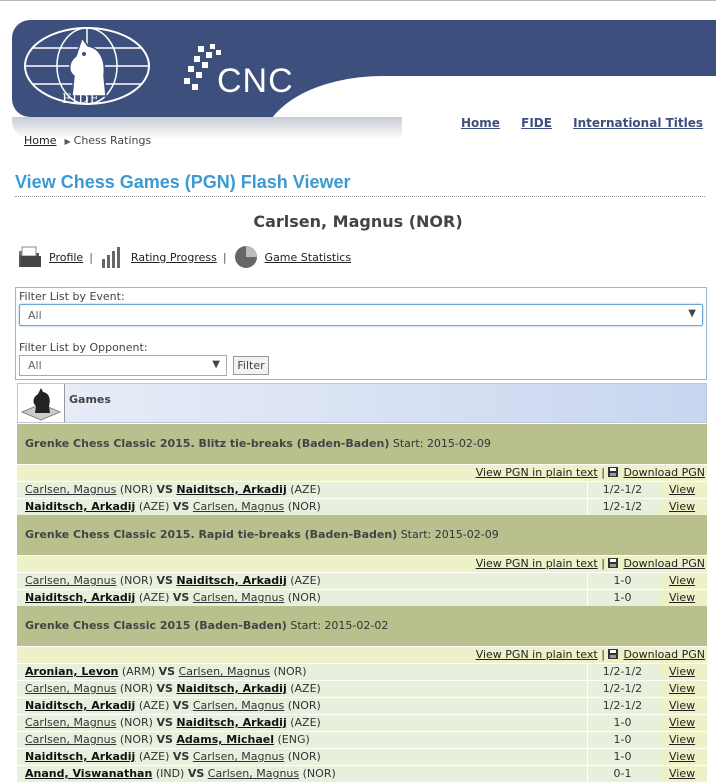 The height and width of the screenshot is (782, 716). What do you see at coordinates (308, 257) in the screenshot?
I see `game-statistics-link: Game Statistics` at bounding box center [308, 257].